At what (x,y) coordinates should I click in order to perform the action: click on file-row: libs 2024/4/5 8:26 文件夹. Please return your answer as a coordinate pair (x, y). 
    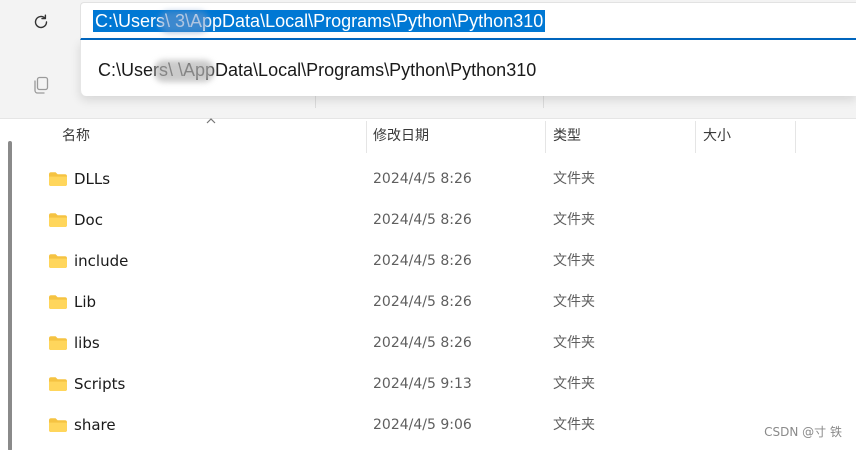
    Looking at the image, I should click on (439, 343).